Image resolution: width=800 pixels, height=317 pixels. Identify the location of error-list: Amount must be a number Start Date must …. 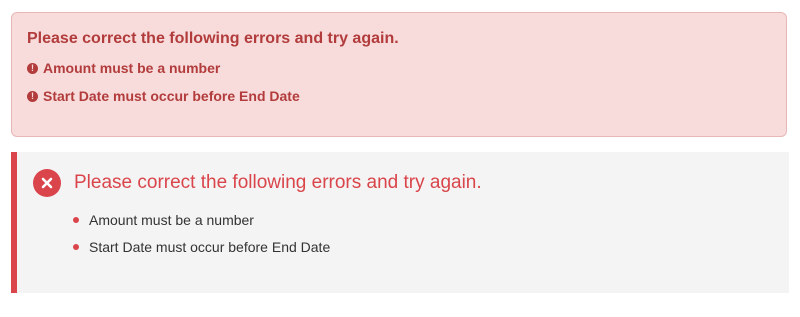
(403, 233).